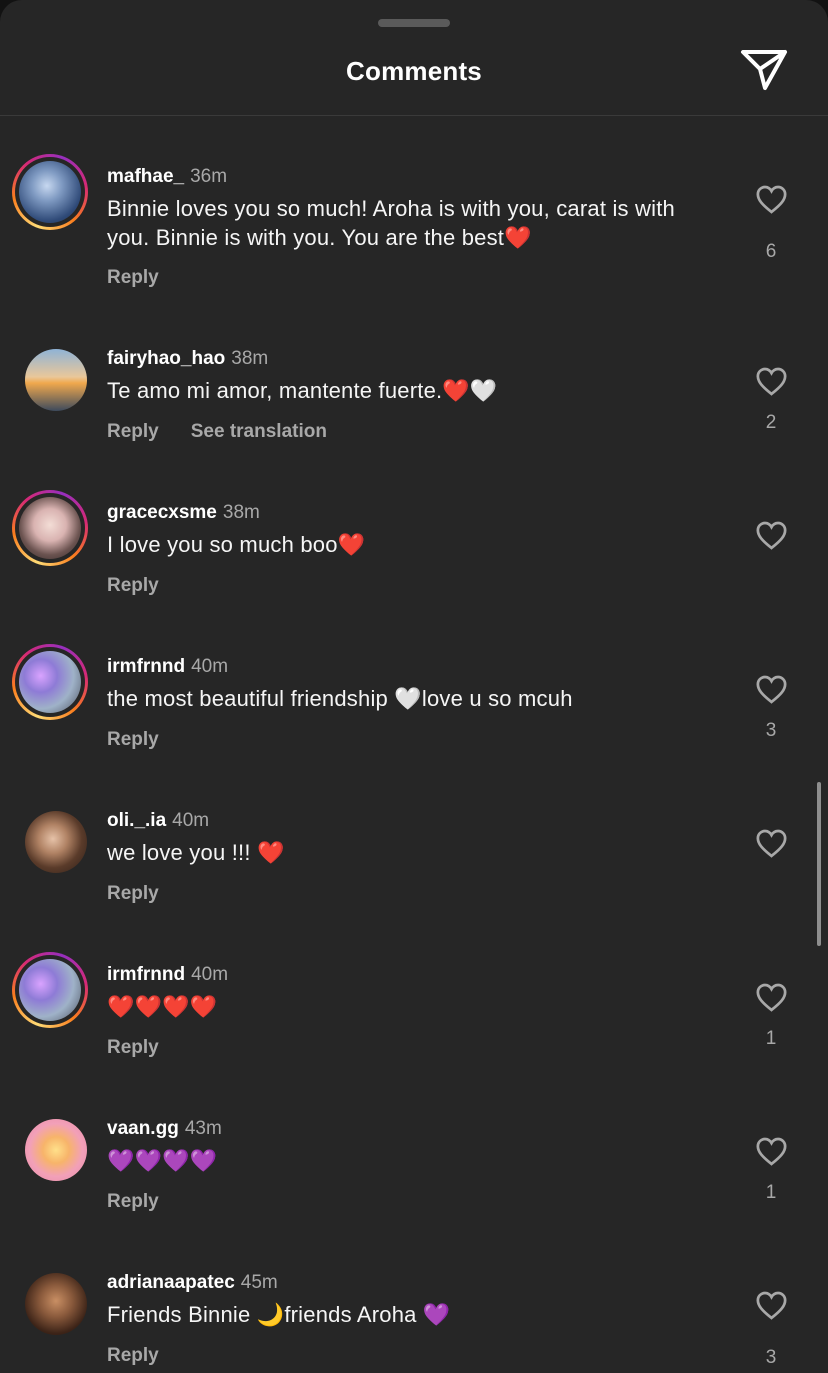 The height and width of the screenshot is (1373, 828). I want to click on like-count: 2, so click(771, 422).